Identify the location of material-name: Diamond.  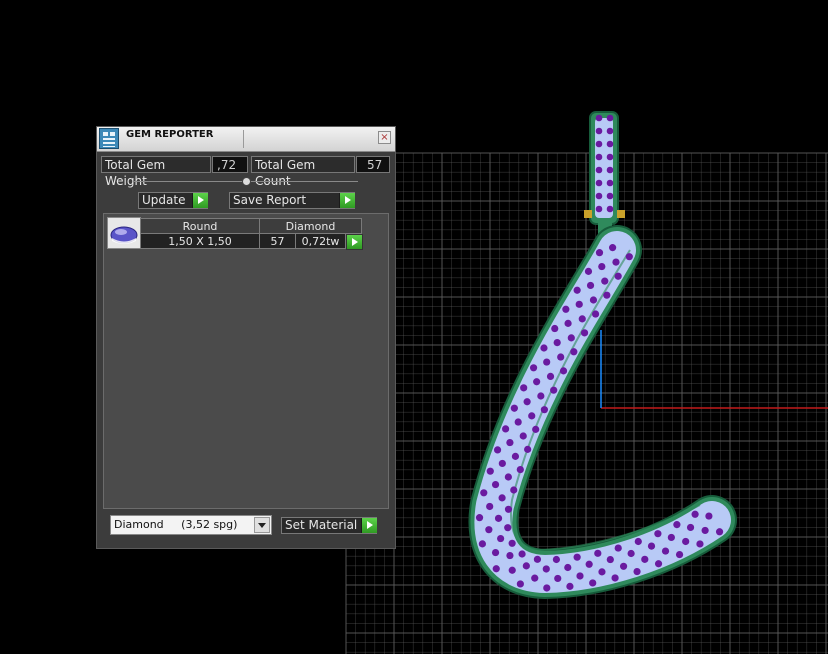
(139, 524).